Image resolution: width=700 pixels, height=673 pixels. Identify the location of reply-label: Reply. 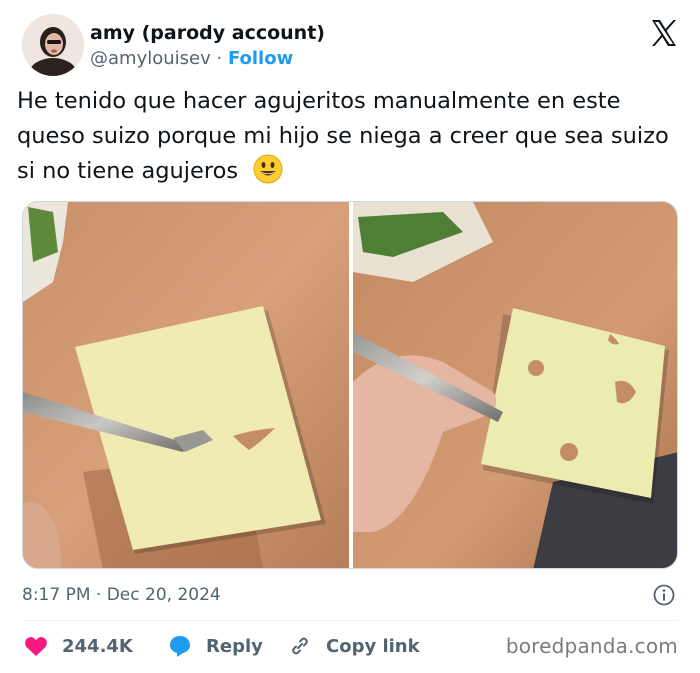
(234, 646).